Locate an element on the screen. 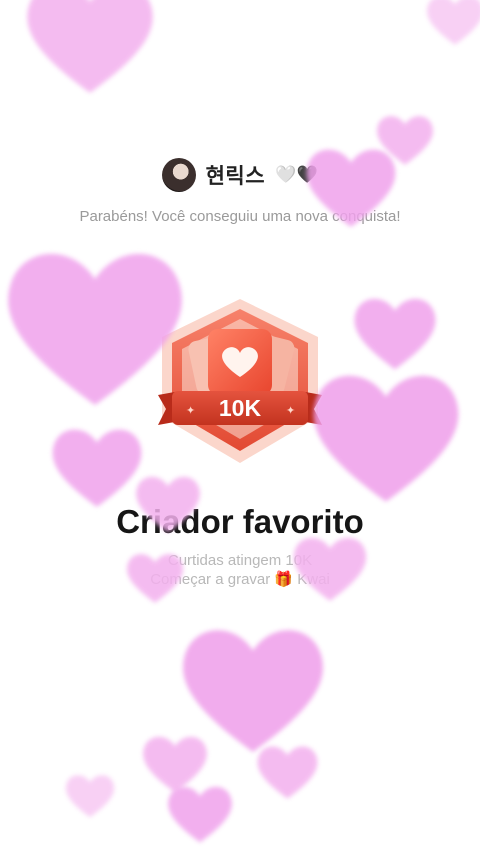 The image size is (480, 854). achievement-title: Criador favorito is located at coordinates (240, 521).